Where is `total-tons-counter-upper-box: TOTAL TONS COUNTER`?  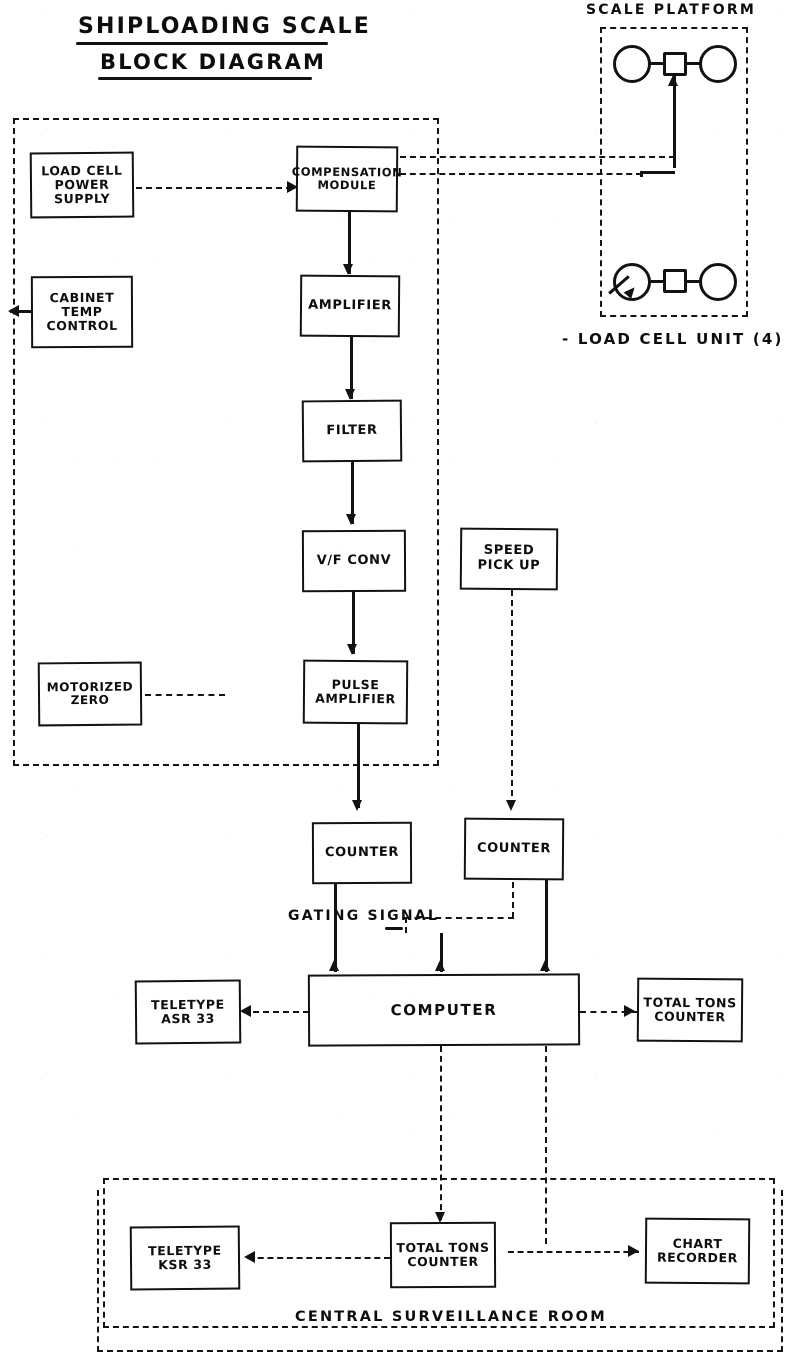
total-tons-counter-upper-box: TOTAL TONS COUNTER is located at coordinates (690, 1010).